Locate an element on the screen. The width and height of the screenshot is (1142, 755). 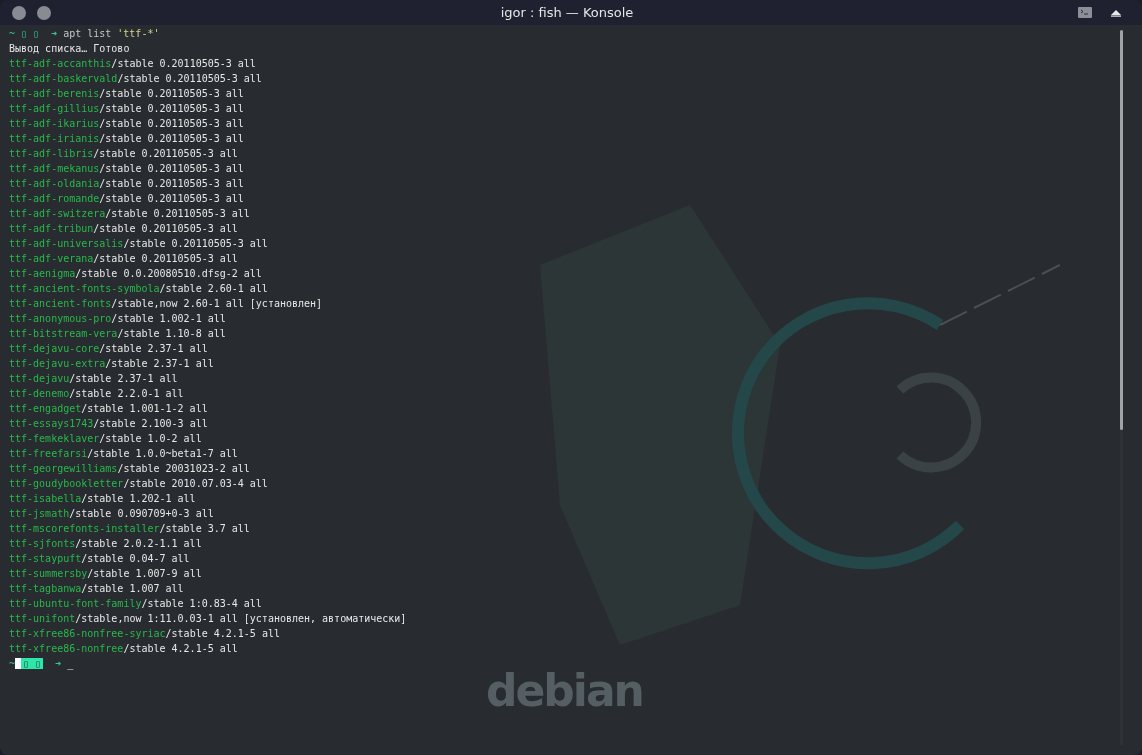
package-name: ttf-essays1743 is located at coordinates (51, 423).